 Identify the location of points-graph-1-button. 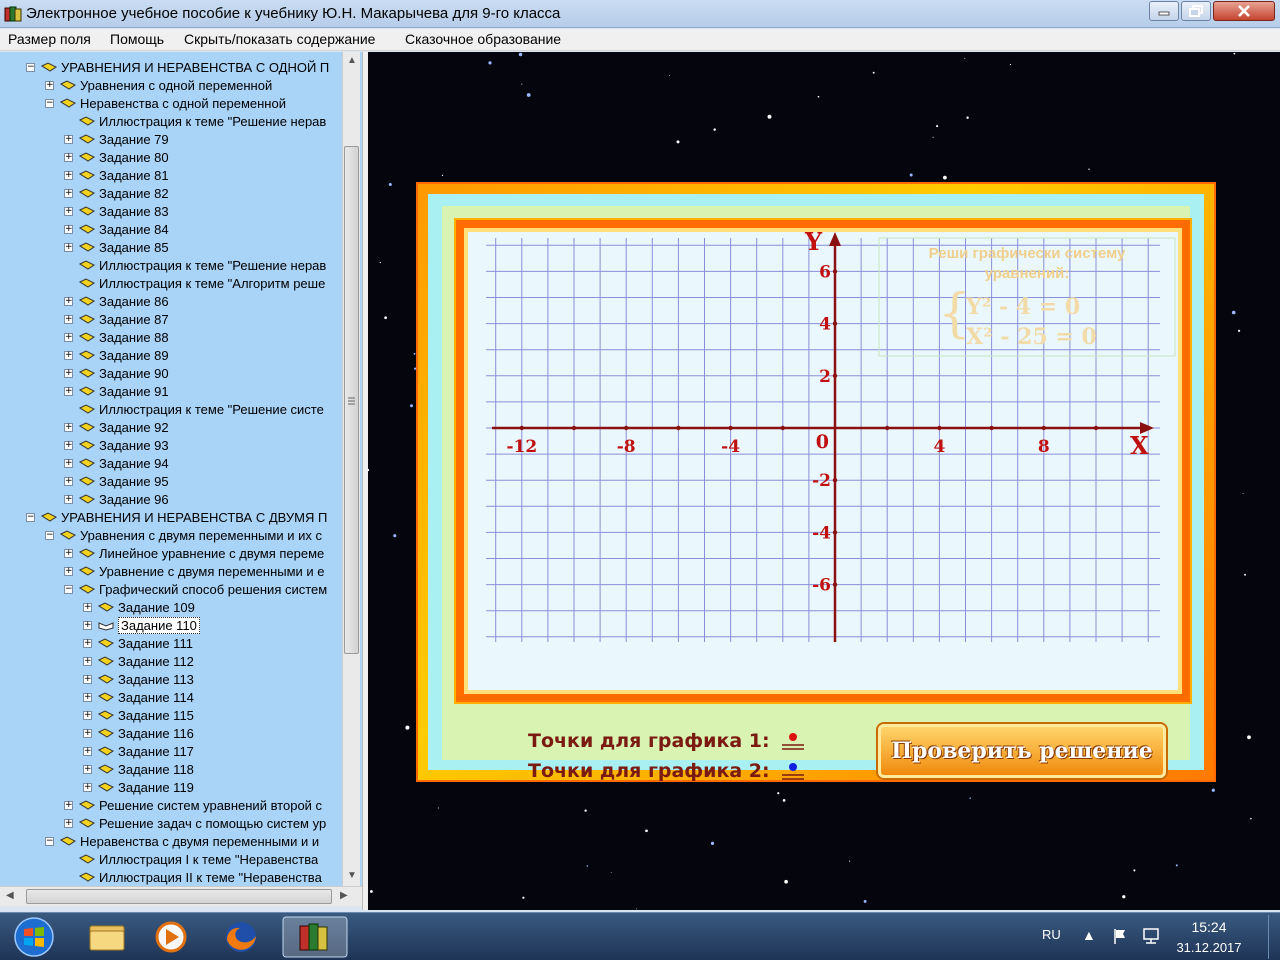
(793, 741).